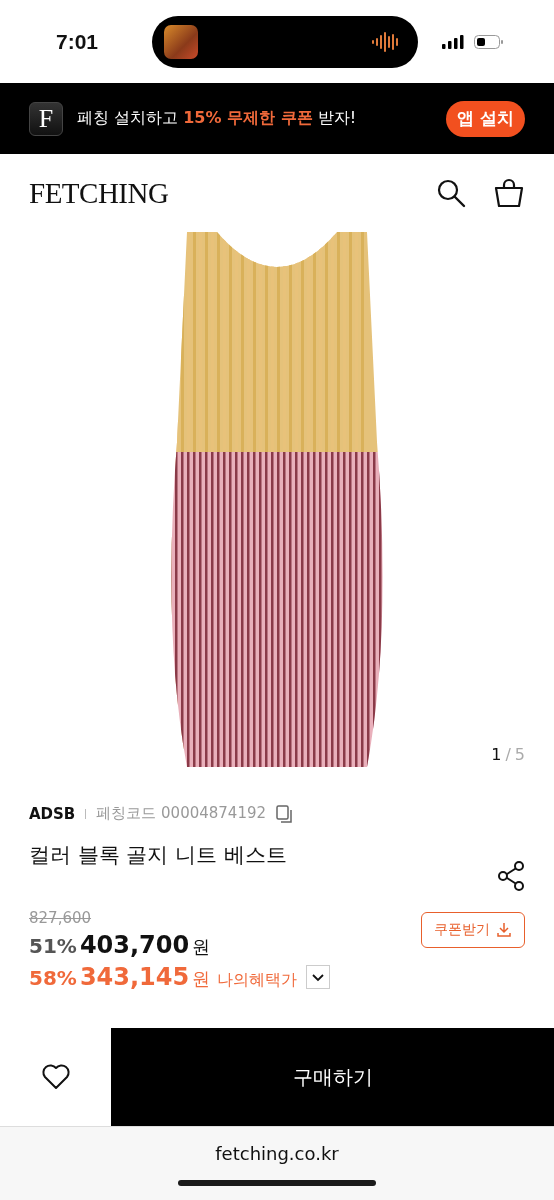 Image resolution: width=554 pixels, height=1200 pixels. I want to click on expand-toggle, so click(318, 977).